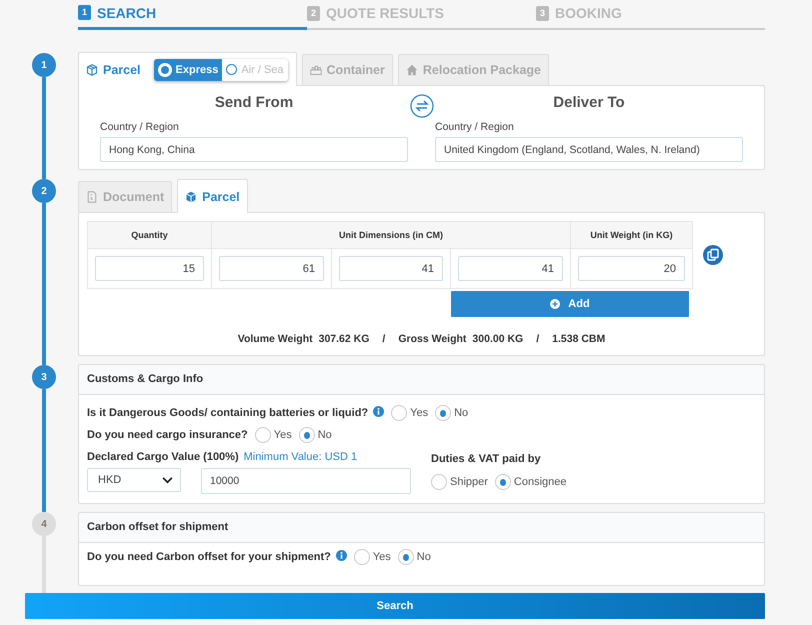  What do you see at coordinates (391, 235) in the screenshot?
I see `column-header: Unit Dimensions (in CM)` at bounding box center [391, 235].